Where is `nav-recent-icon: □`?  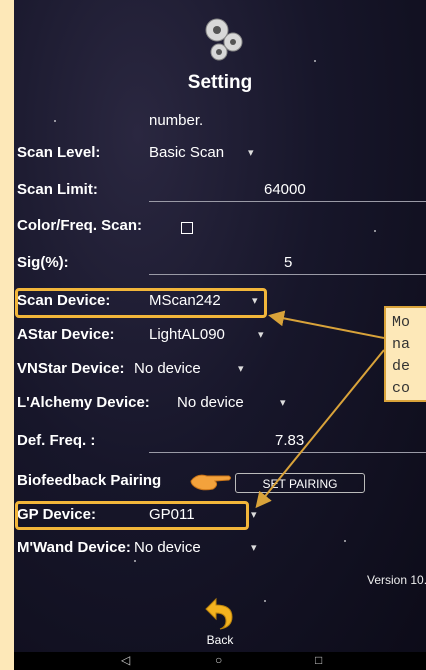 nav-recent-icon: □ is located at coordinates (318, 660).